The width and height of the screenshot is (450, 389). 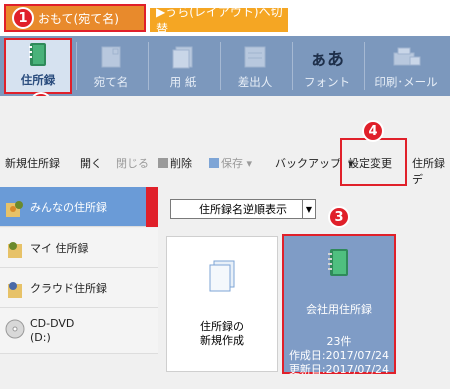 I want to click on font-icon: ぁあ, so click(x=327, y=57).